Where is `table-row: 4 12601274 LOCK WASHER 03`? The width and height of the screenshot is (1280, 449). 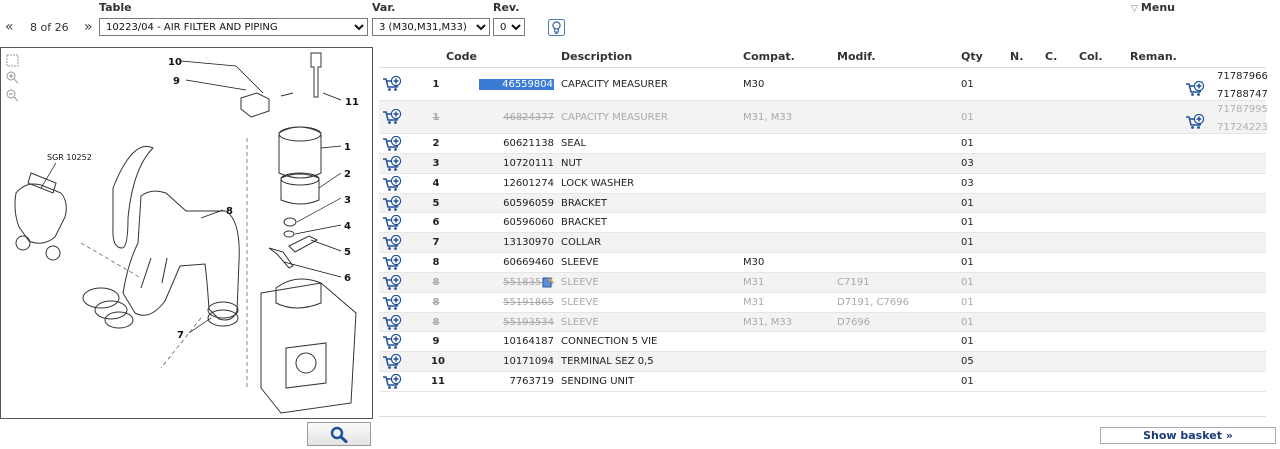
table-row: 4 12601274 LOCK WASHER 03 is located at coordinates (822, 184).